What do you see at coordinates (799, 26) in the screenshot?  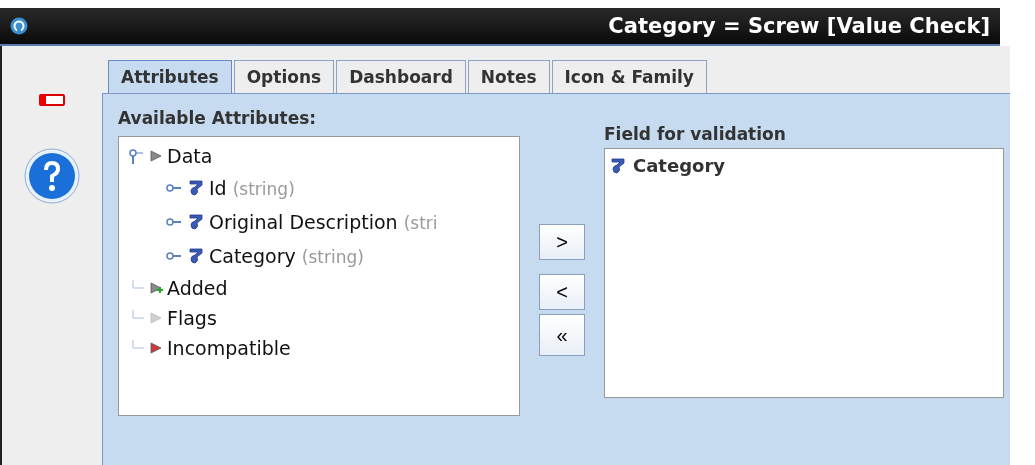 I see `window-title: Category = Screw [Value Check]` at bounding box center [799, 26].